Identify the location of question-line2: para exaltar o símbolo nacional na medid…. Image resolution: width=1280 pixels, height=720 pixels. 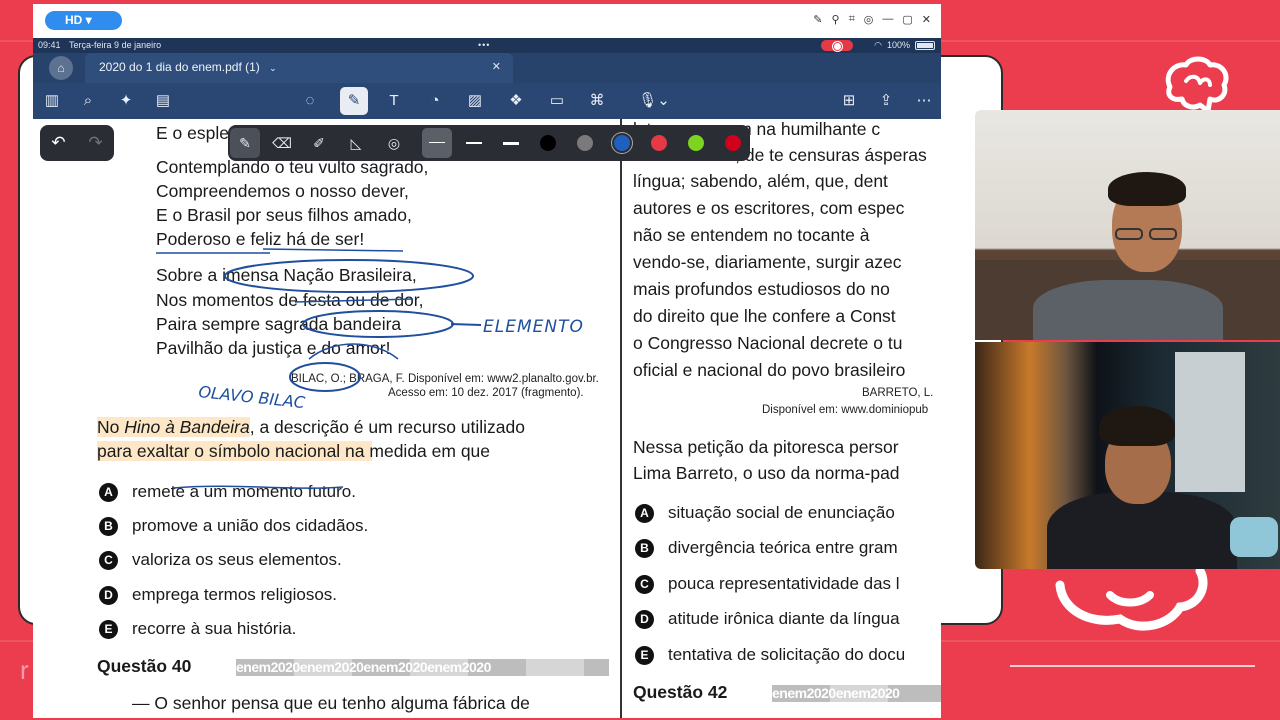
(294, 451).